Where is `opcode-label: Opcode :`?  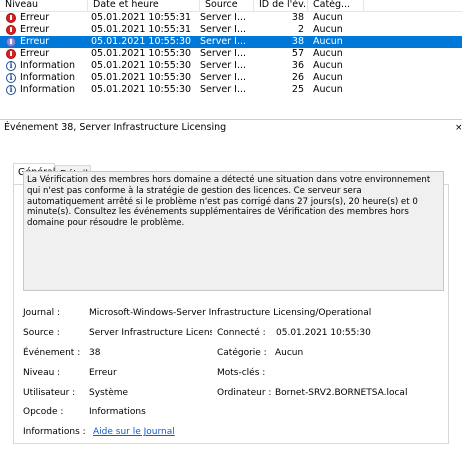
opcode-label: Opcode : is located at coordinates (43, 412).